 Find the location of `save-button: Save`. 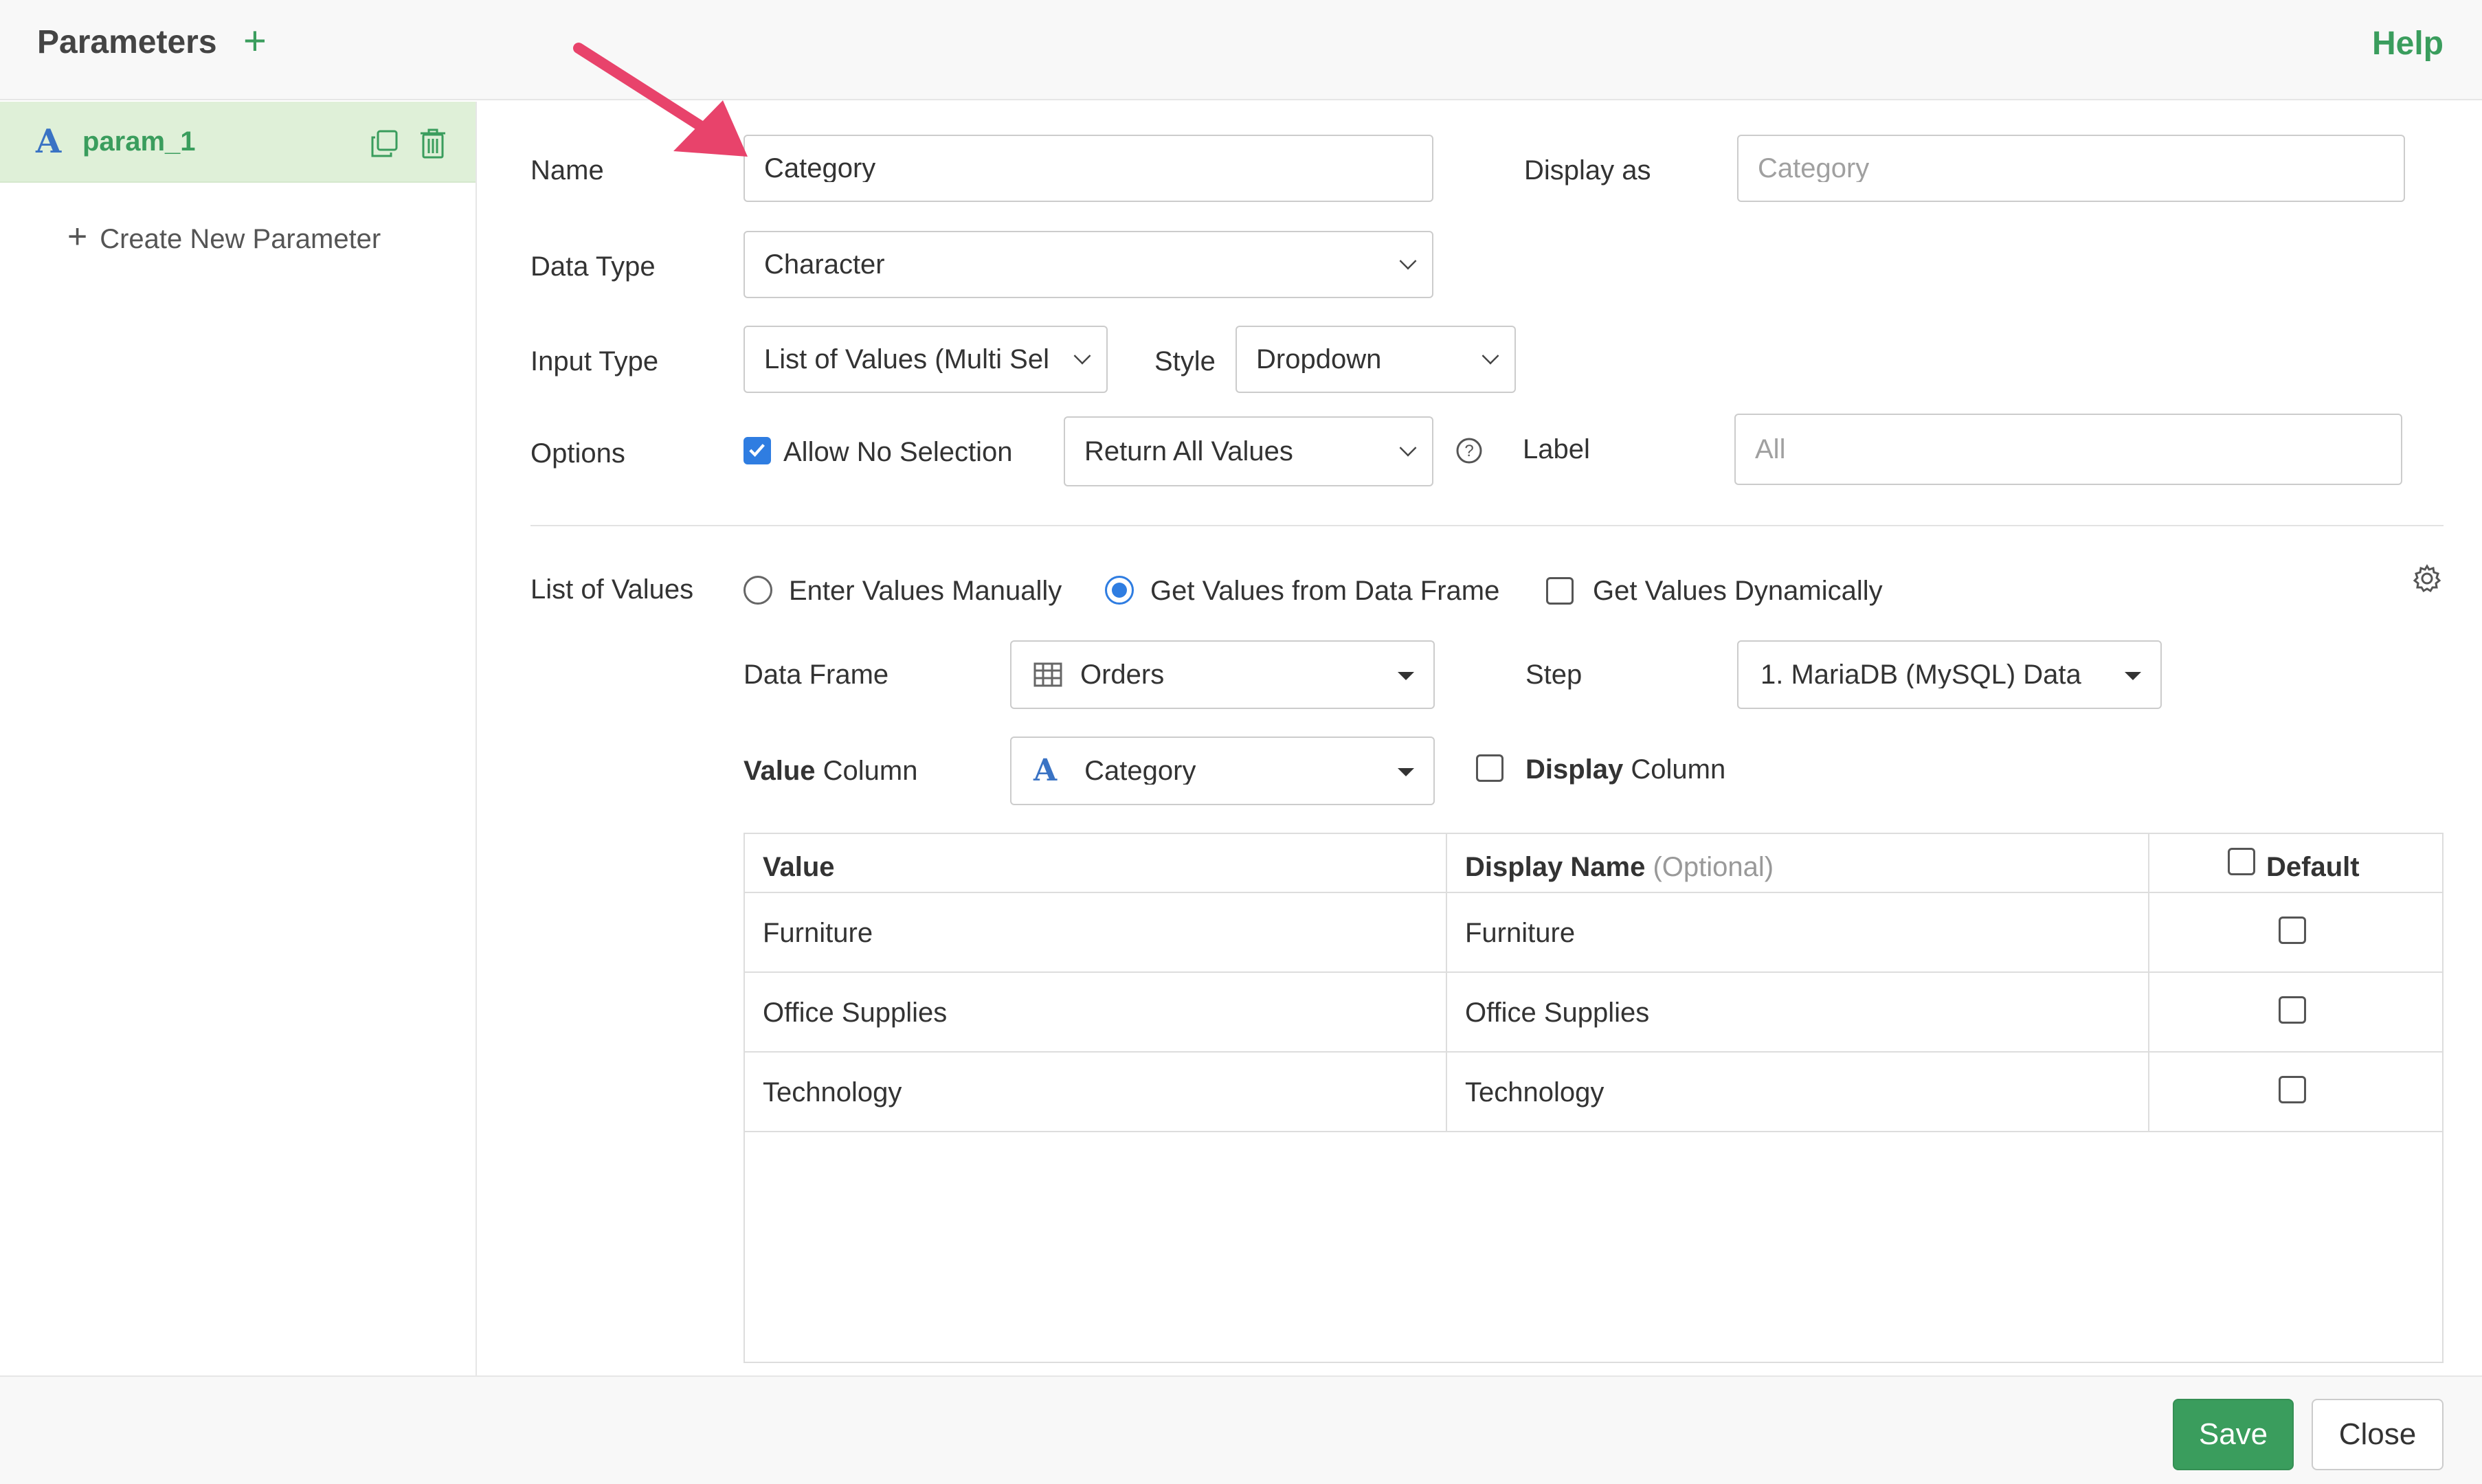

save-button: Save is located at coordinates (2233, 1434).